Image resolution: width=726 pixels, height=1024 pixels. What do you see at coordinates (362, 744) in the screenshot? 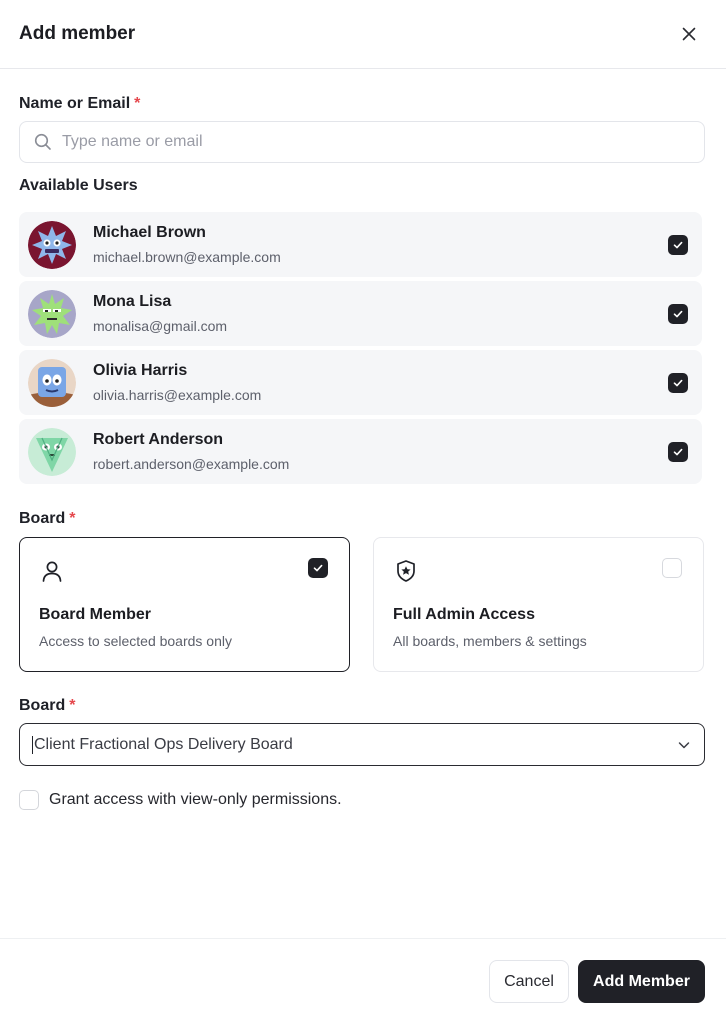
I see `board-select: Client Fractional Ops Delivery Board` at bounding box center [362, 744].